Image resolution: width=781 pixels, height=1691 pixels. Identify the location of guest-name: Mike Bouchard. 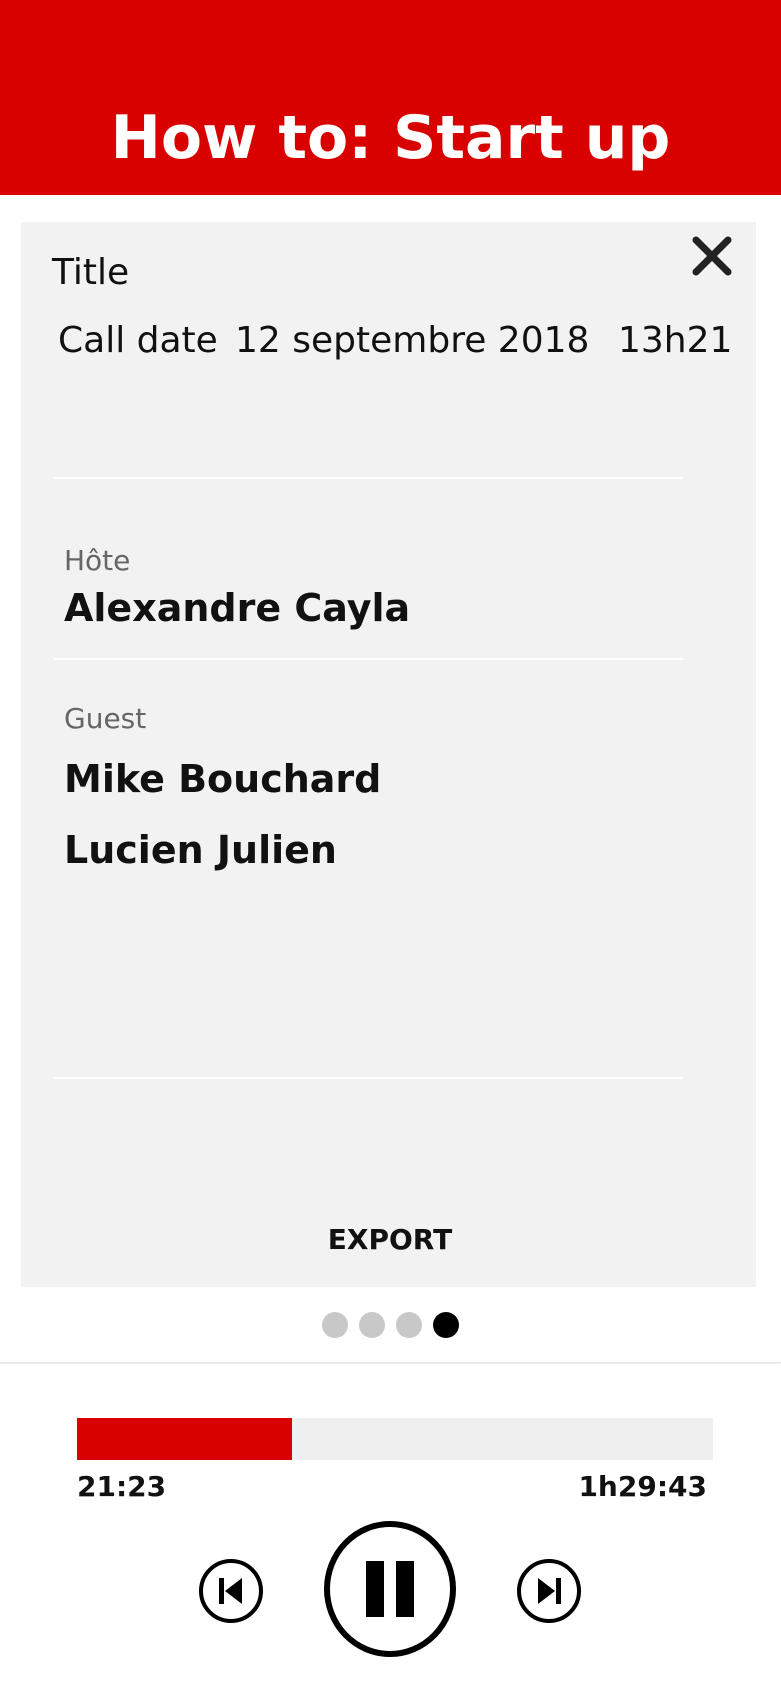
(223, 779).